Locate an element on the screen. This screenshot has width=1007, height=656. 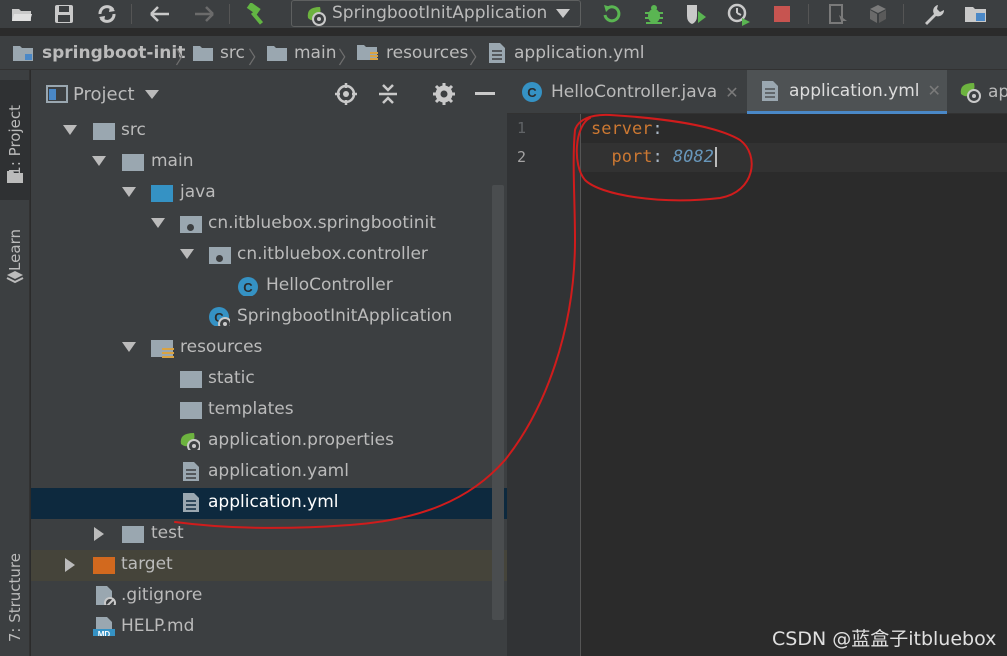
tree-item-label: java is located at coordinates (198, 192).